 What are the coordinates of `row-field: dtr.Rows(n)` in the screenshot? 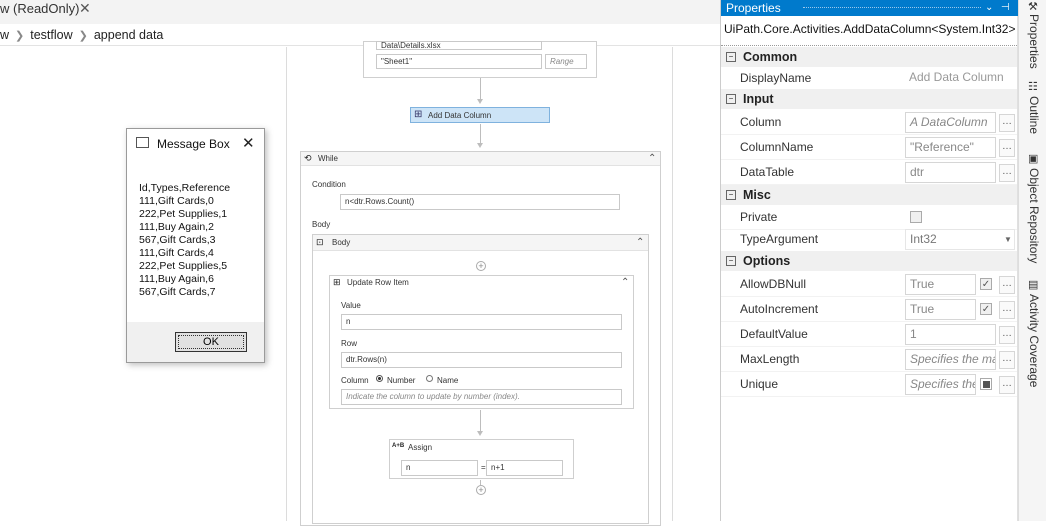 It's located at (481, 360).